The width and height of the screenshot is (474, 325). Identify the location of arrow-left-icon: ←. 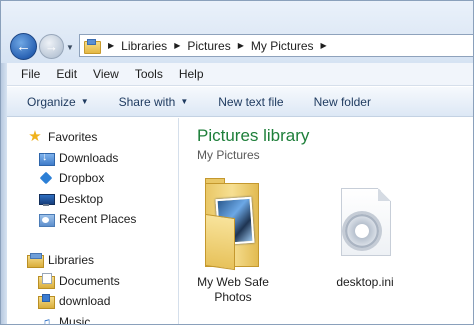
(23, 46).